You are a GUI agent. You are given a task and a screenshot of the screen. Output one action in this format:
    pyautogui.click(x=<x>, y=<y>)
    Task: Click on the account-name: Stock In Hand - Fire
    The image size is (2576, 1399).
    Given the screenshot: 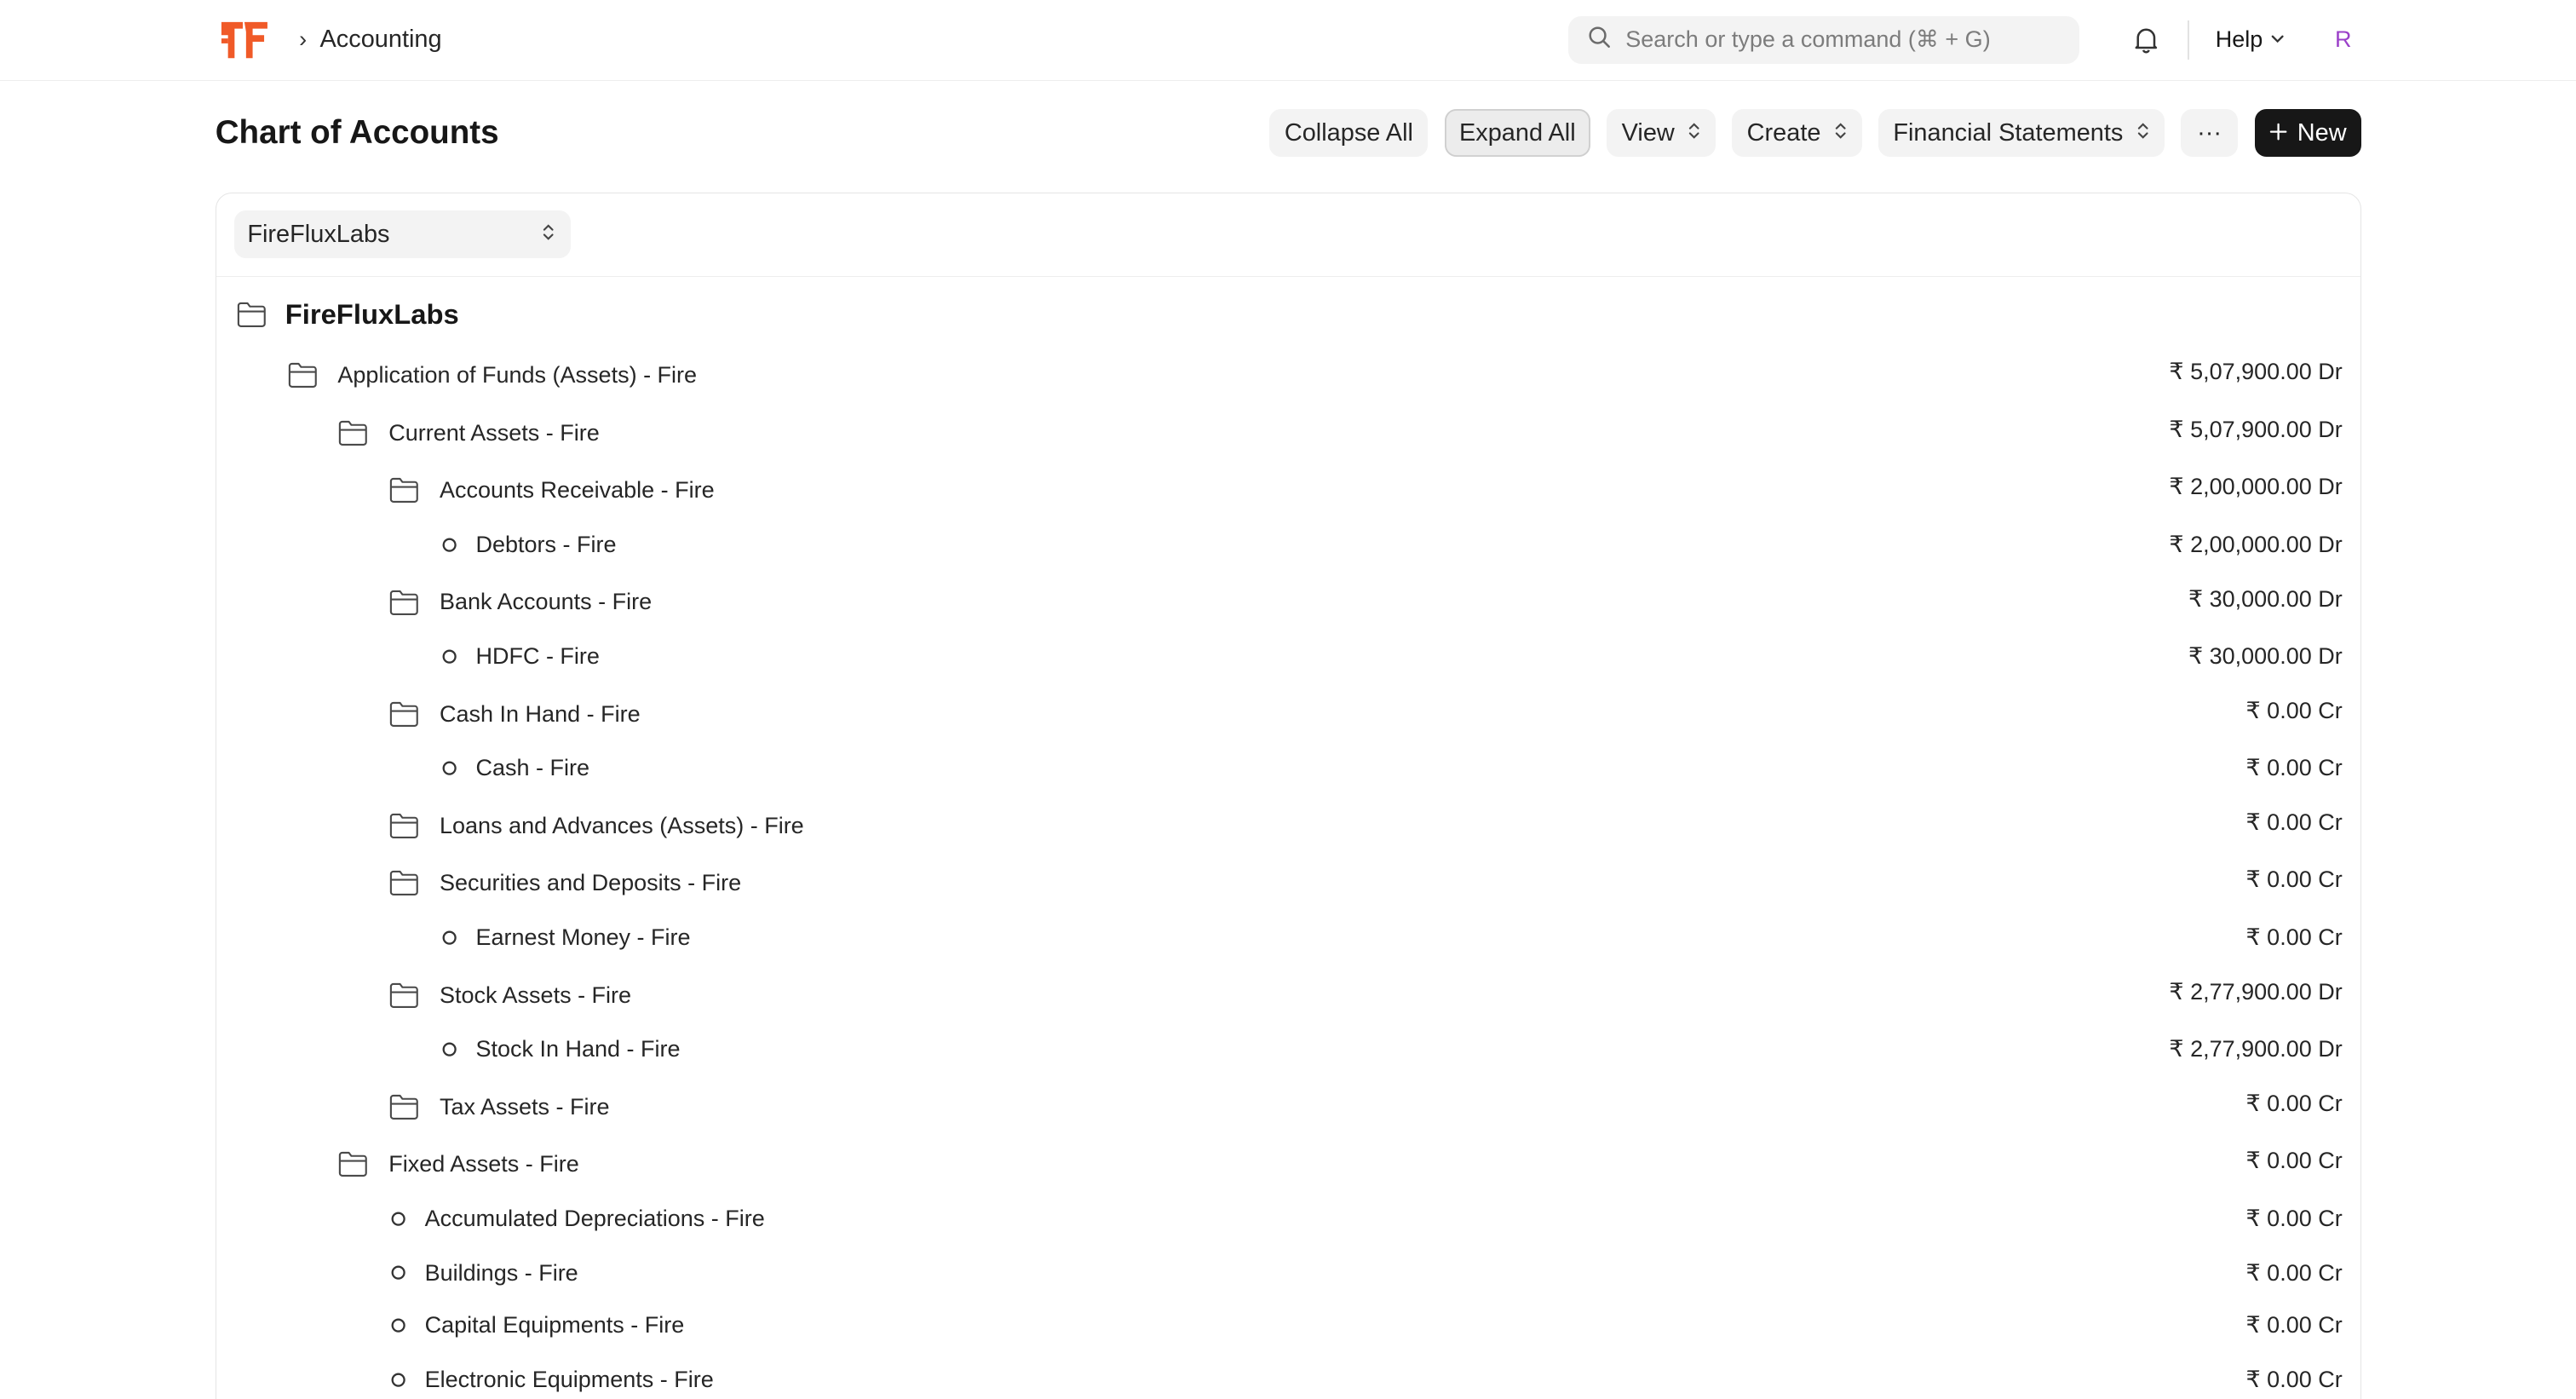 What is the action you would take?
    pyautogui.click(x=578, y=1049)
    